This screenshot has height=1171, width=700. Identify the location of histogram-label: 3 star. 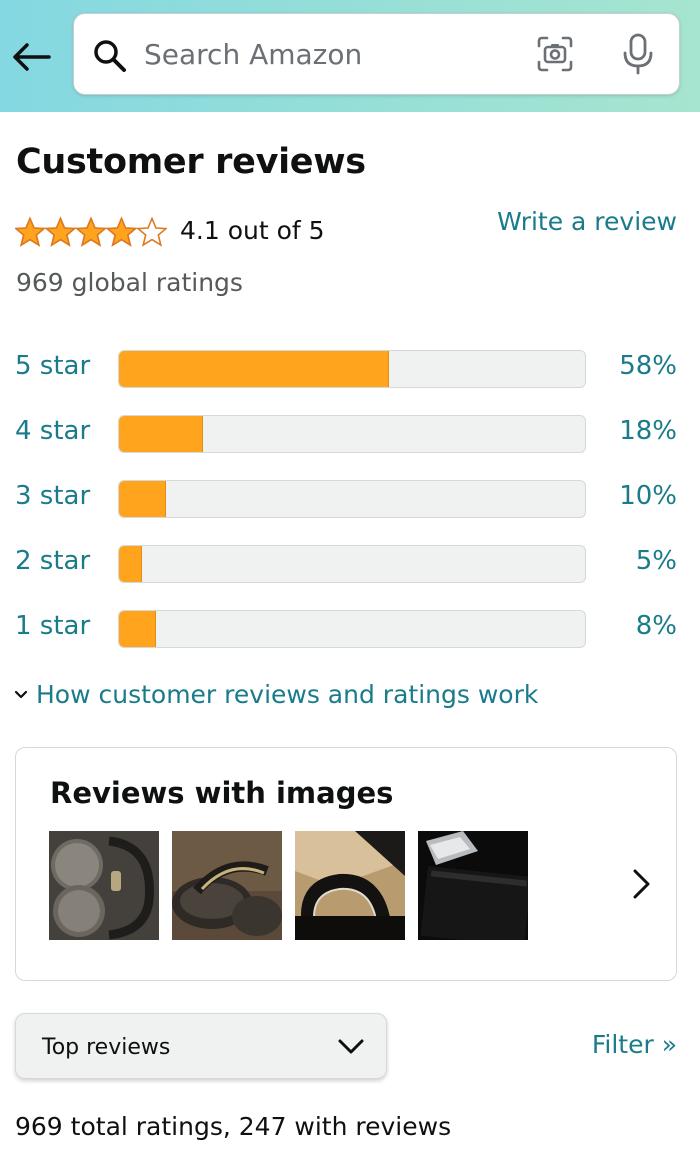
(52, 496).